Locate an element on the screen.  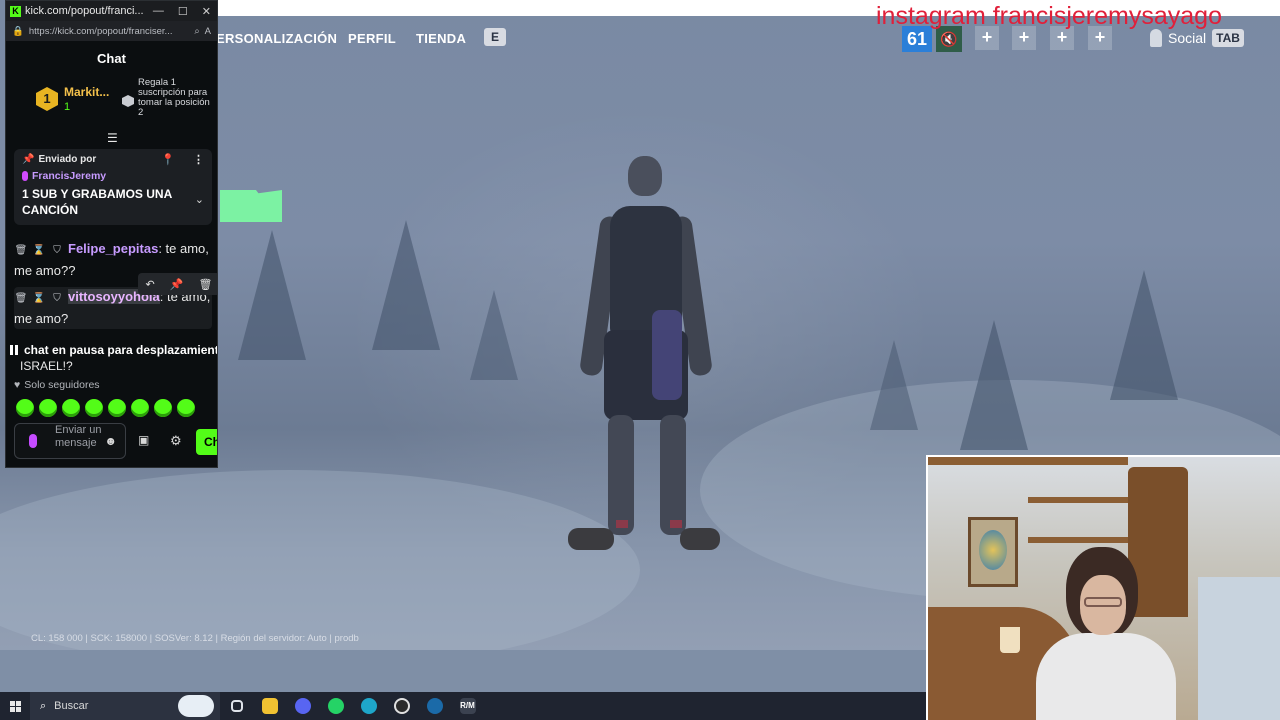
streamer-shirt is located at coordinates (1106, 676).